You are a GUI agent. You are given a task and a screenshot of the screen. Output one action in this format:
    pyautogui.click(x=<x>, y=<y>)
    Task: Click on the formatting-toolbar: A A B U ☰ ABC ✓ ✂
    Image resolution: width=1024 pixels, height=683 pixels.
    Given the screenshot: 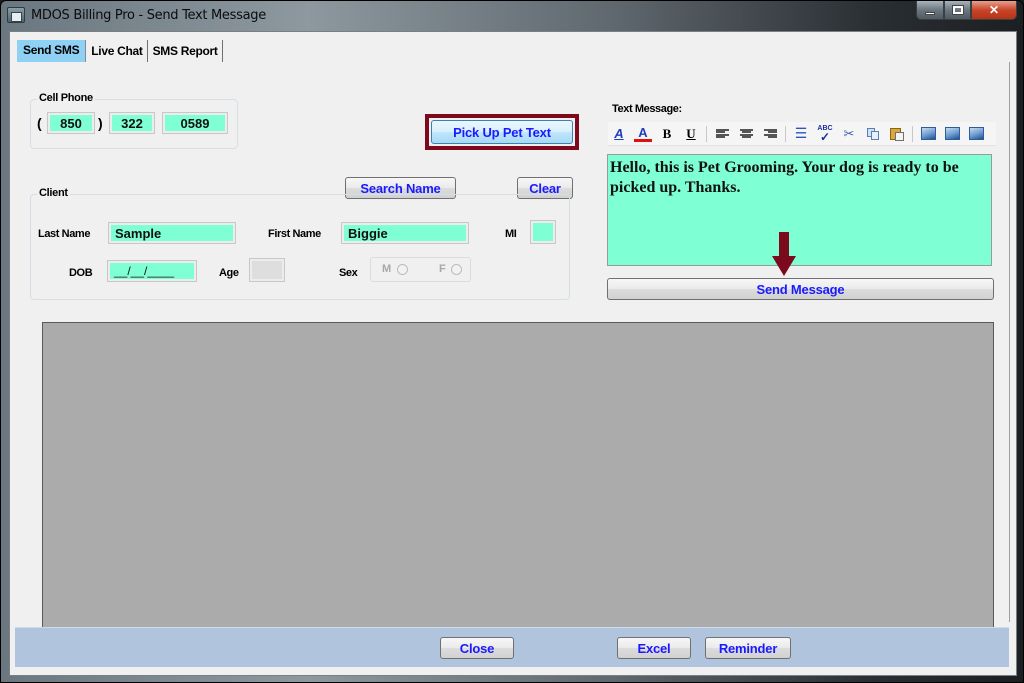 What is the action you would take?
    pyautogui.click(x=802, y=134)
    